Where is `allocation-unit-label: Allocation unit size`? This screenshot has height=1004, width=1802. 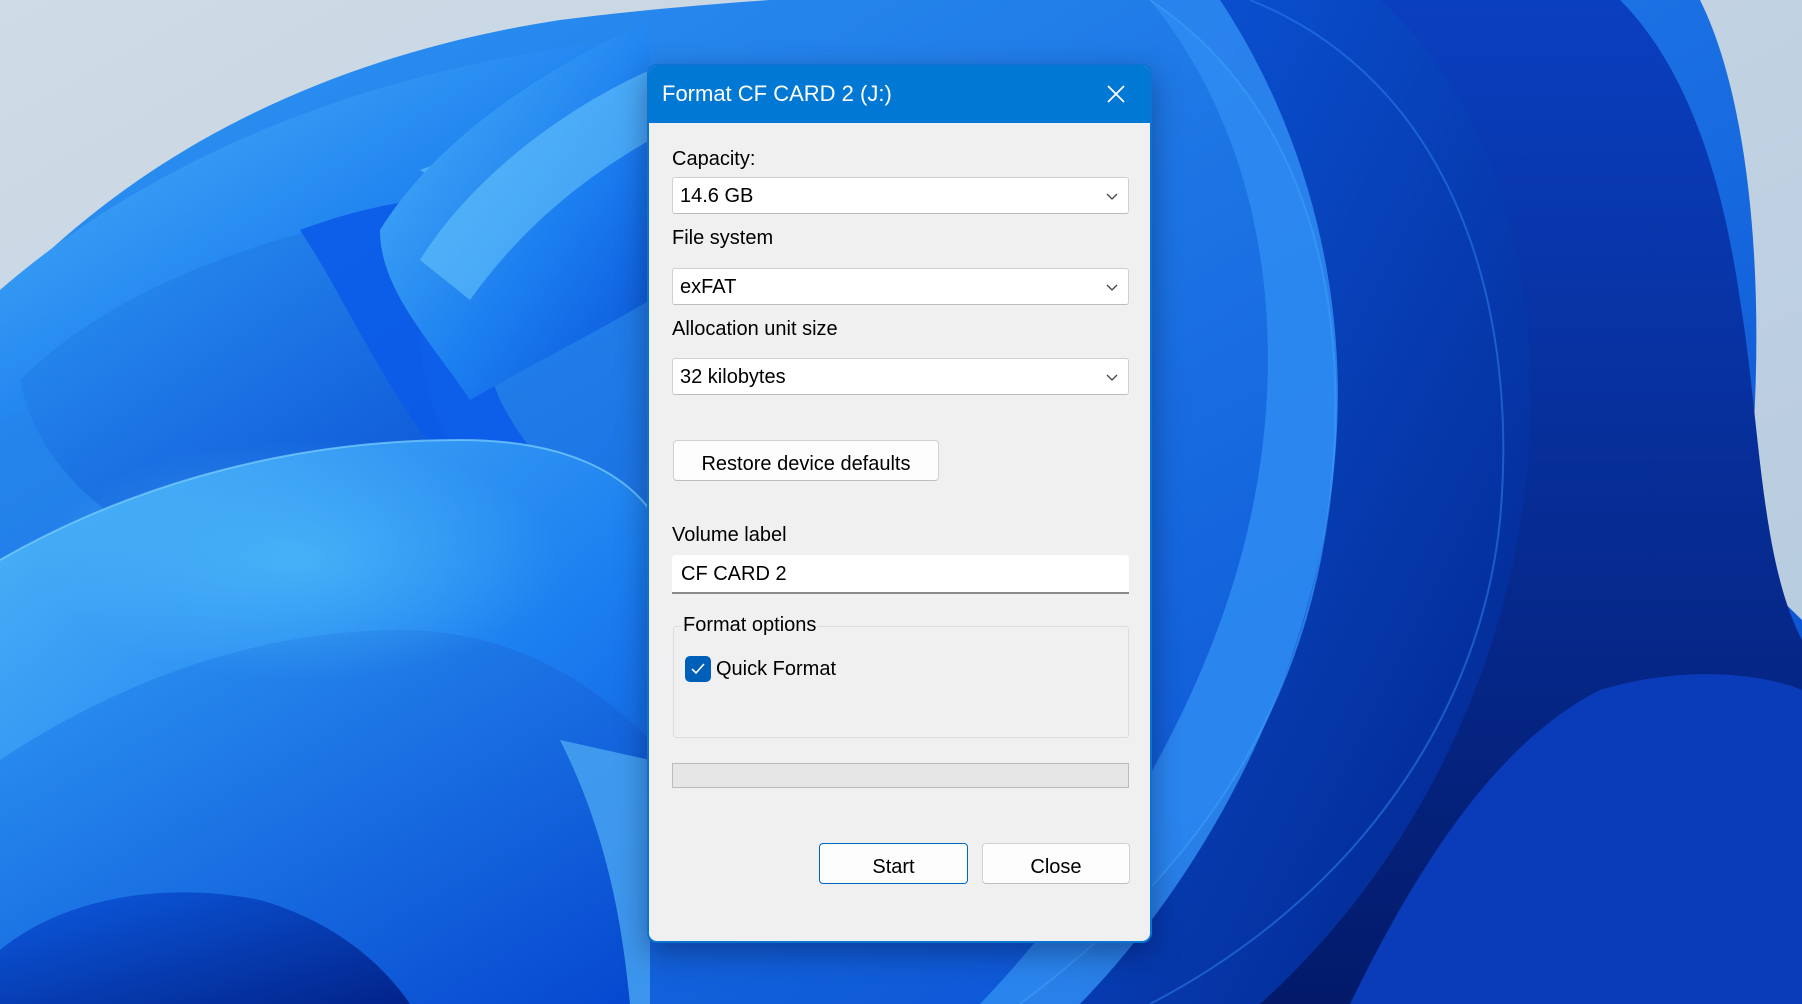
allocation-unit-label: Allocation unit size is located at coordinates (755, 329).